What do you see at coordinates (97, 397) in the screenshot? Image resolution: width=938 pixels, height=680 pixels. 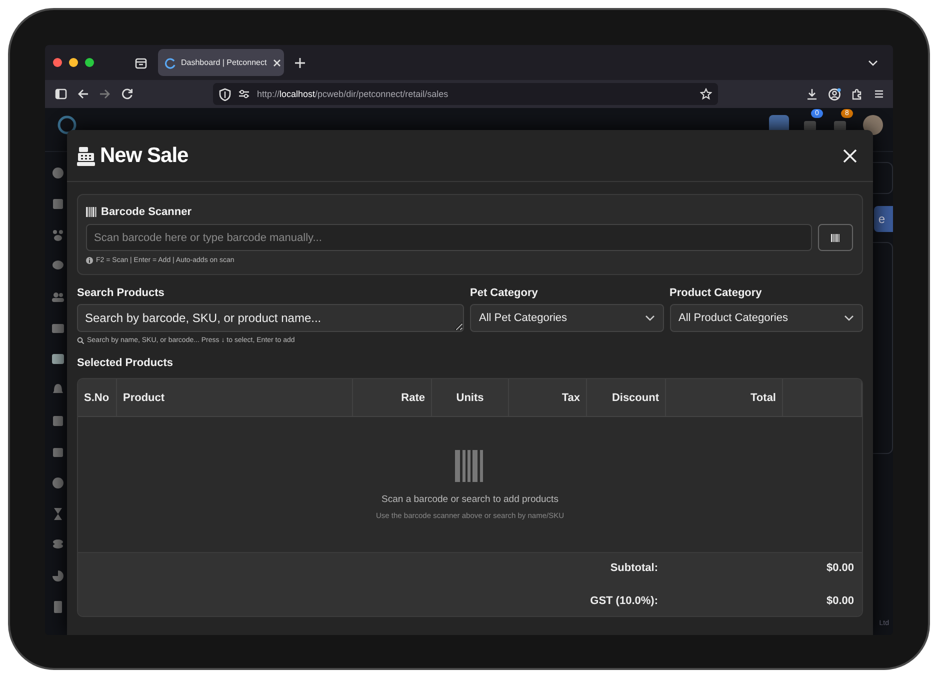 I see `column-header: S.No` at bounding box center [97, 397].